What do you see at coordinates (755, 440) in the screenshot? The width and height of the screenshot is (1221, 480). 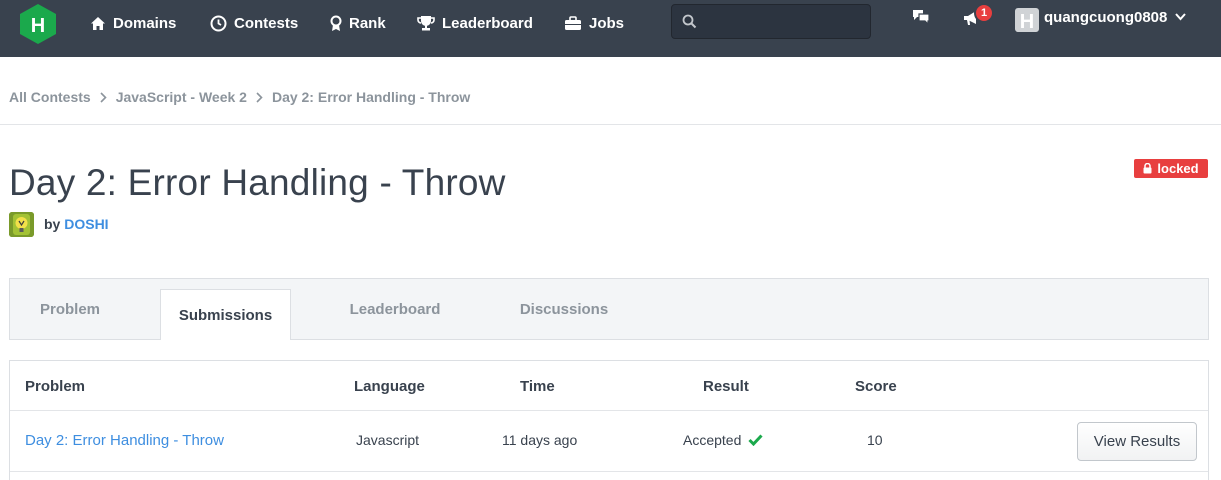 I see `checkmark-icon` at bounding box center [755, 440].